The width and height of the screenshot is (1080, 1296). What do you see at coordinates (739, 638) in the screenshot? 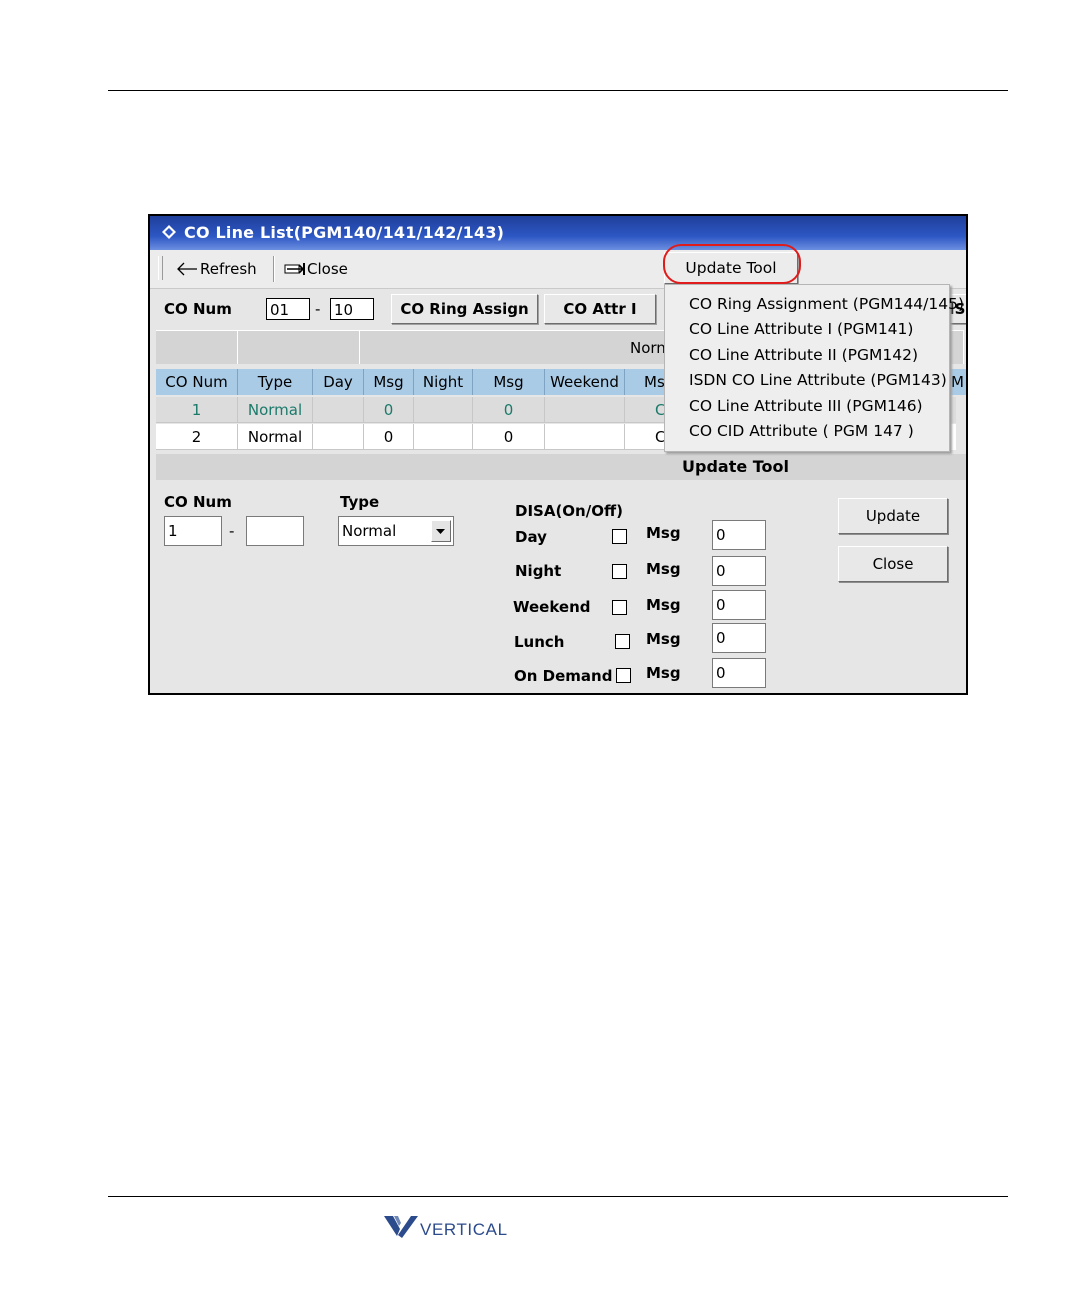
I see `mode-lunch-msg-input: 0` at bounding box center [739, 638].